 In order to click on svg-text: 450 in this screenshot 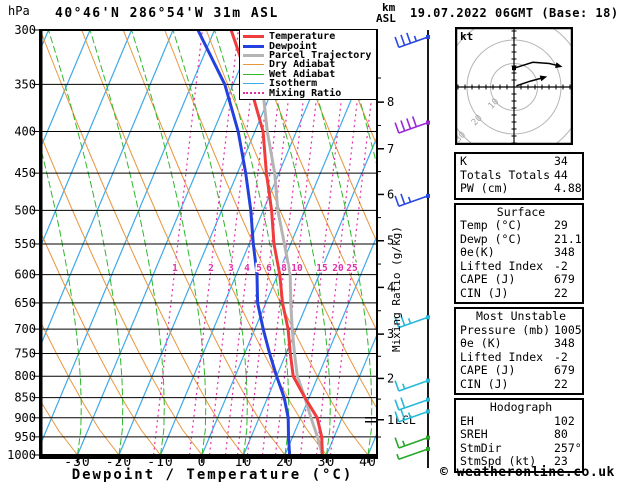, I will do `click(25, 173)`.